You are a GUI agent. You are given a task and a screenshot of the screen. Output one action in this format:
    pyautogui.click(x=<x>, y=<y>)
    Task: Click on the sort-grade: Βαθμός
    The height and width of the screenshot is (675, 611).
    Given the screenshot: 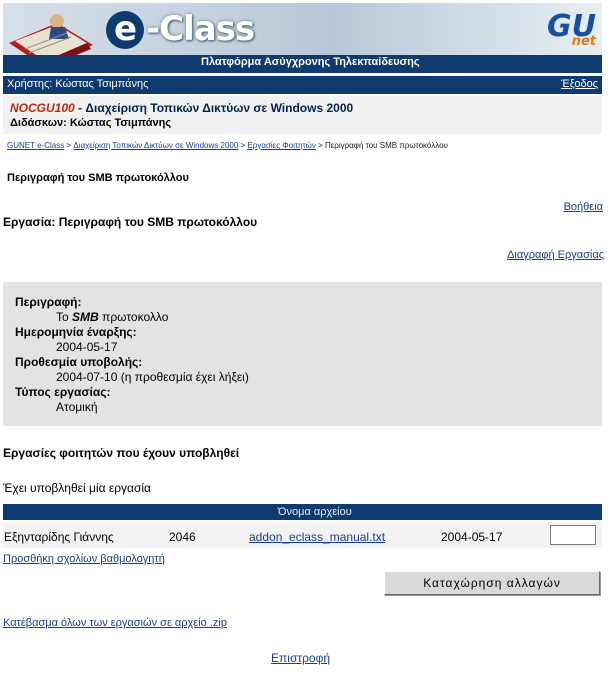 What is the action you would take?
    pyautogui.click(x=572, y=512)
    